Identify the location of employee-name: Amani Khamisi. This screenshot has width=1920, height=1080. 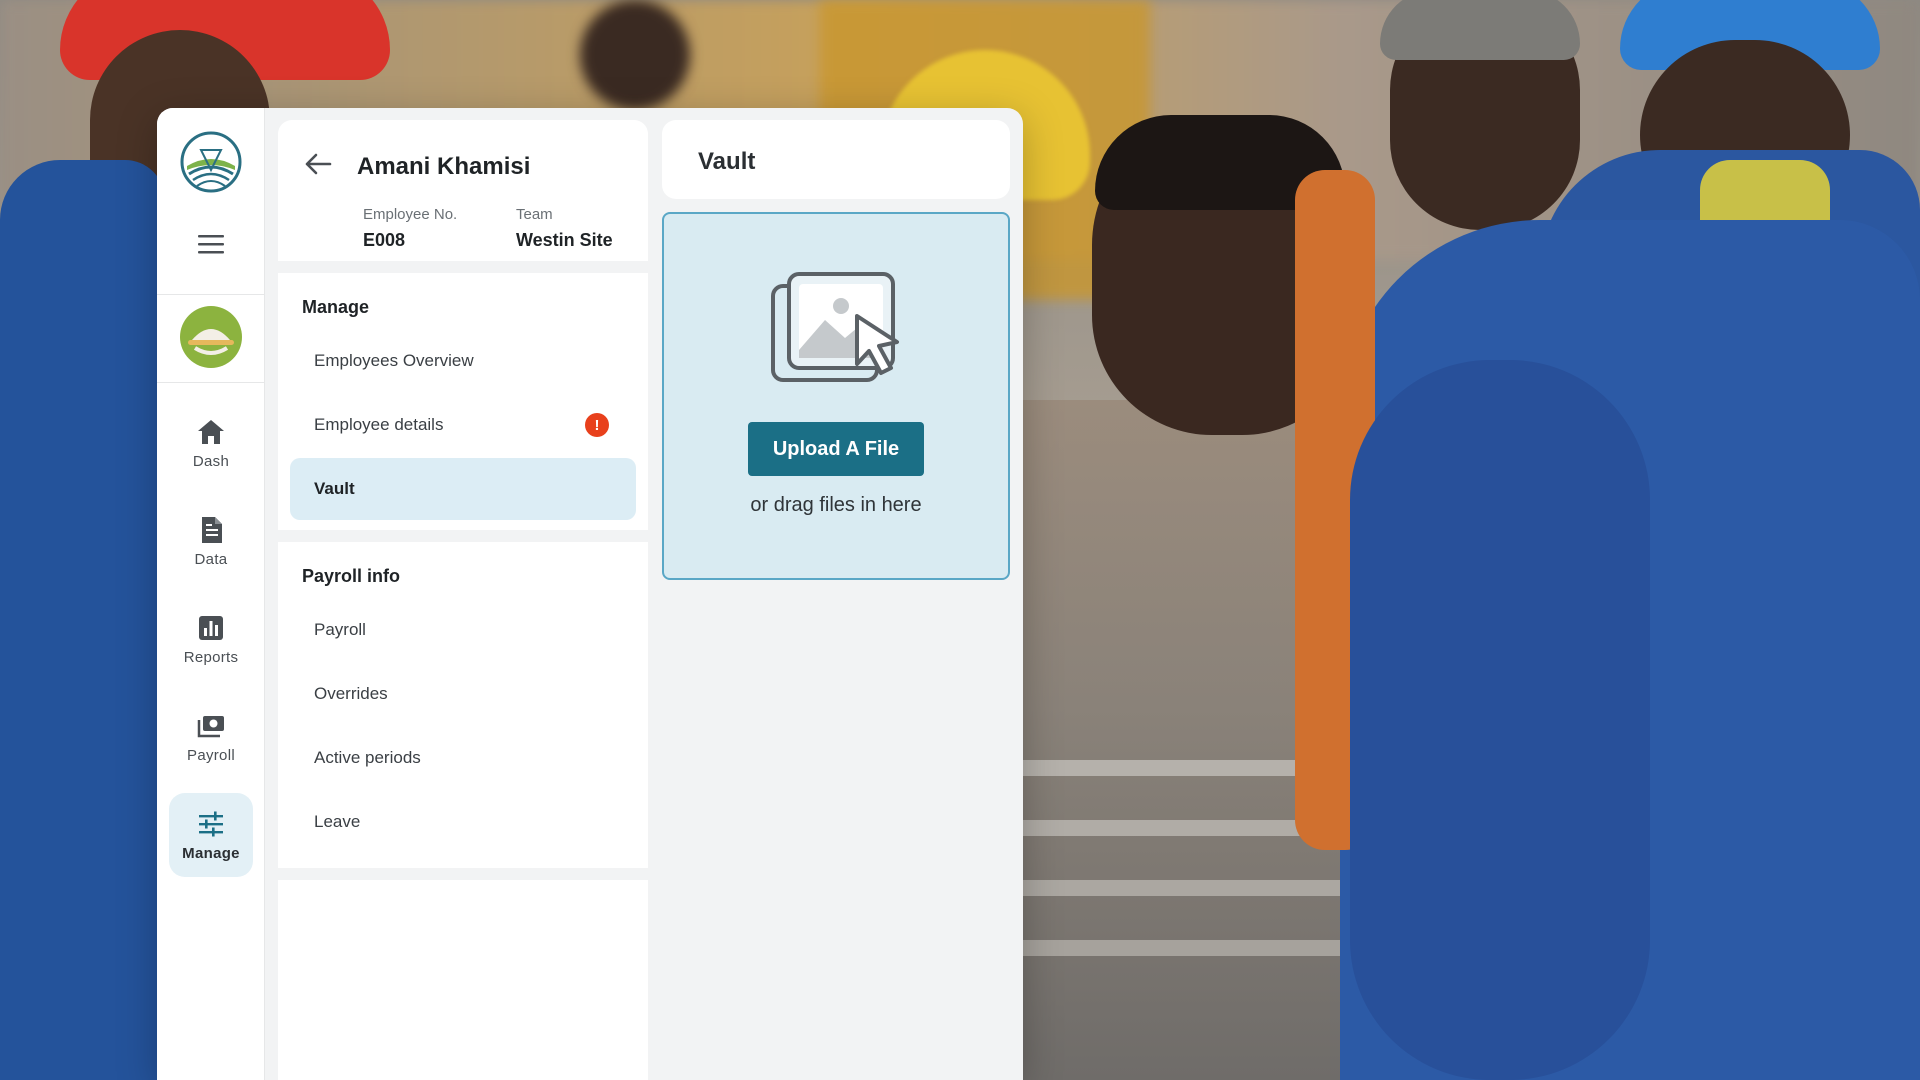
(444, 166).